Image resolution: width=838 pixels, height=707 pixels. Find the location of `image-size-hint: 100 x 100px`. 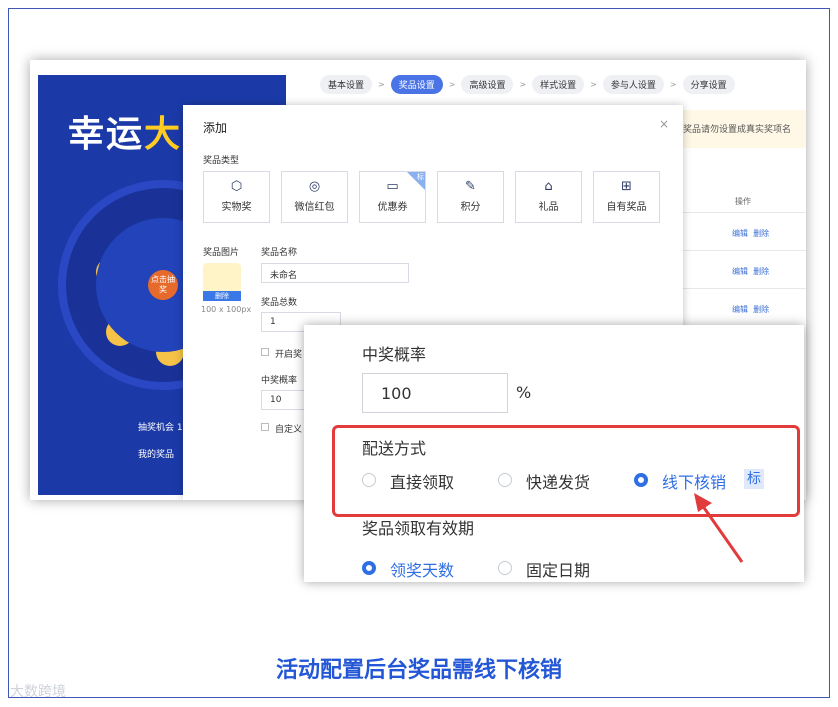

image-size-hint: 100 x 100px is located at coordinates (226, 309).